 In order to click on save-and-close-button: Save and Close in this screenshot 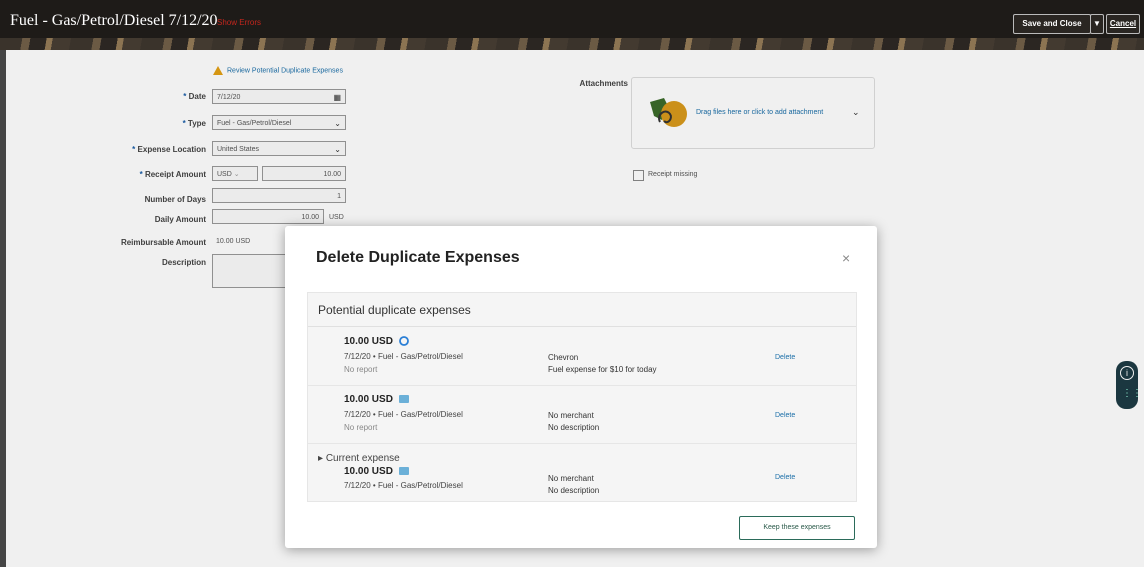, I will do `click(1052, 24)`.